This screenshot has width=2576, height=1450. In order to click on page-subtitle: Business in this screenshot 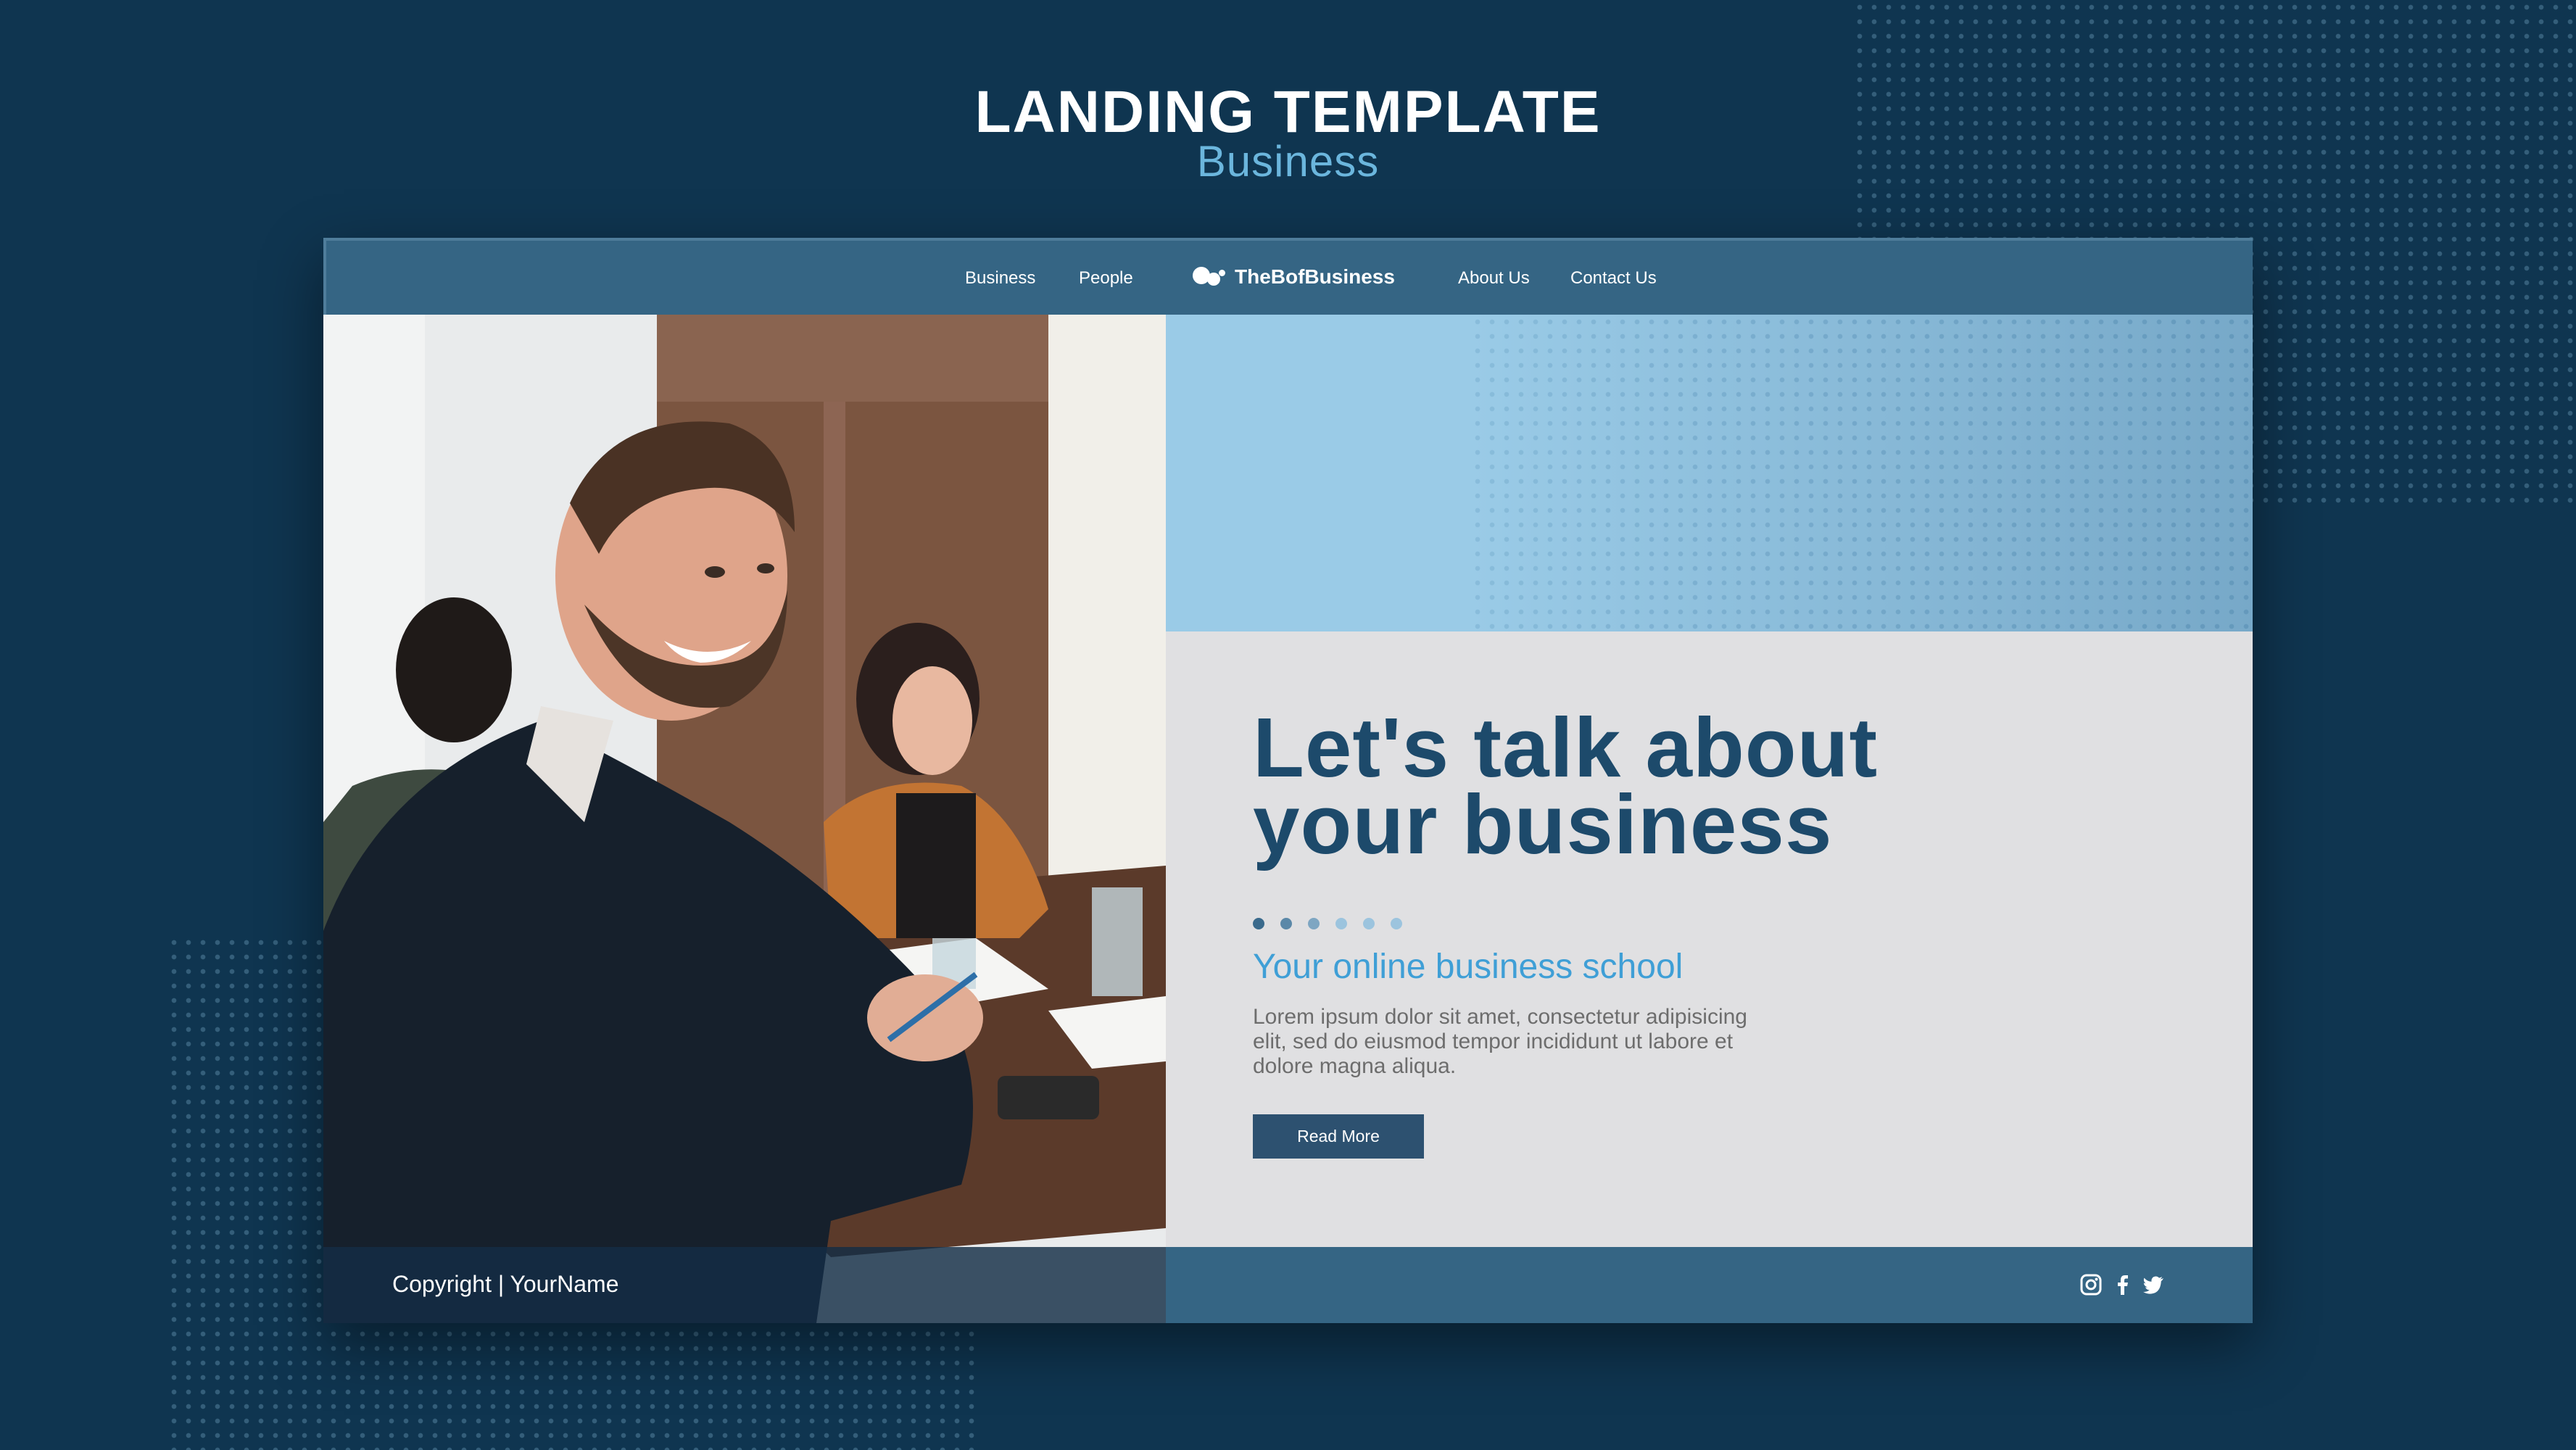, I will do `click(1288, 161)`.